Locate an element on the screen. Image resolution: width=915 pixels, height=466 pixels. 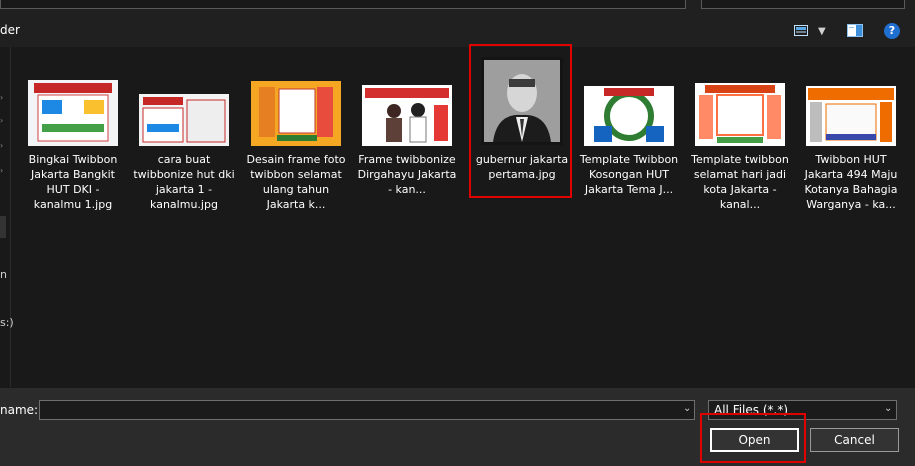
cancel-button: Cancel is located at coordinates (854, 440).